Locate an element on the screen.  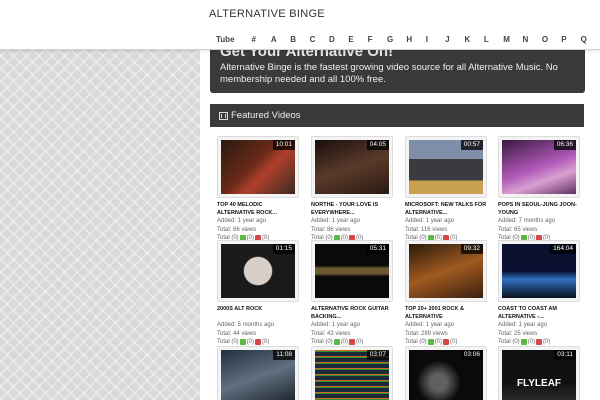
duration-badge: 03:06 is located at coordinates (471, 355).